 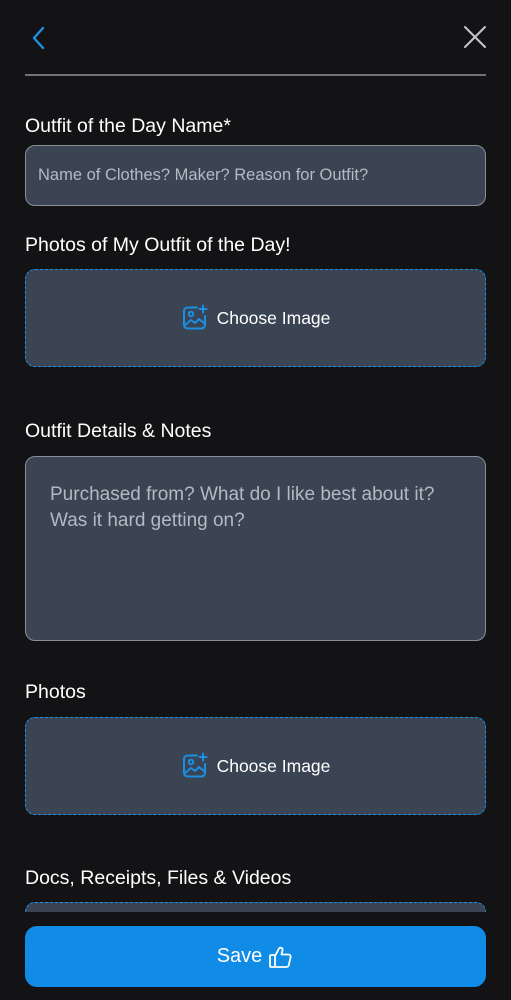 What do you see at coordinates (55, 692) in the screenshot?
I see `photos-label: Photos` at bounding box center [55, 692].